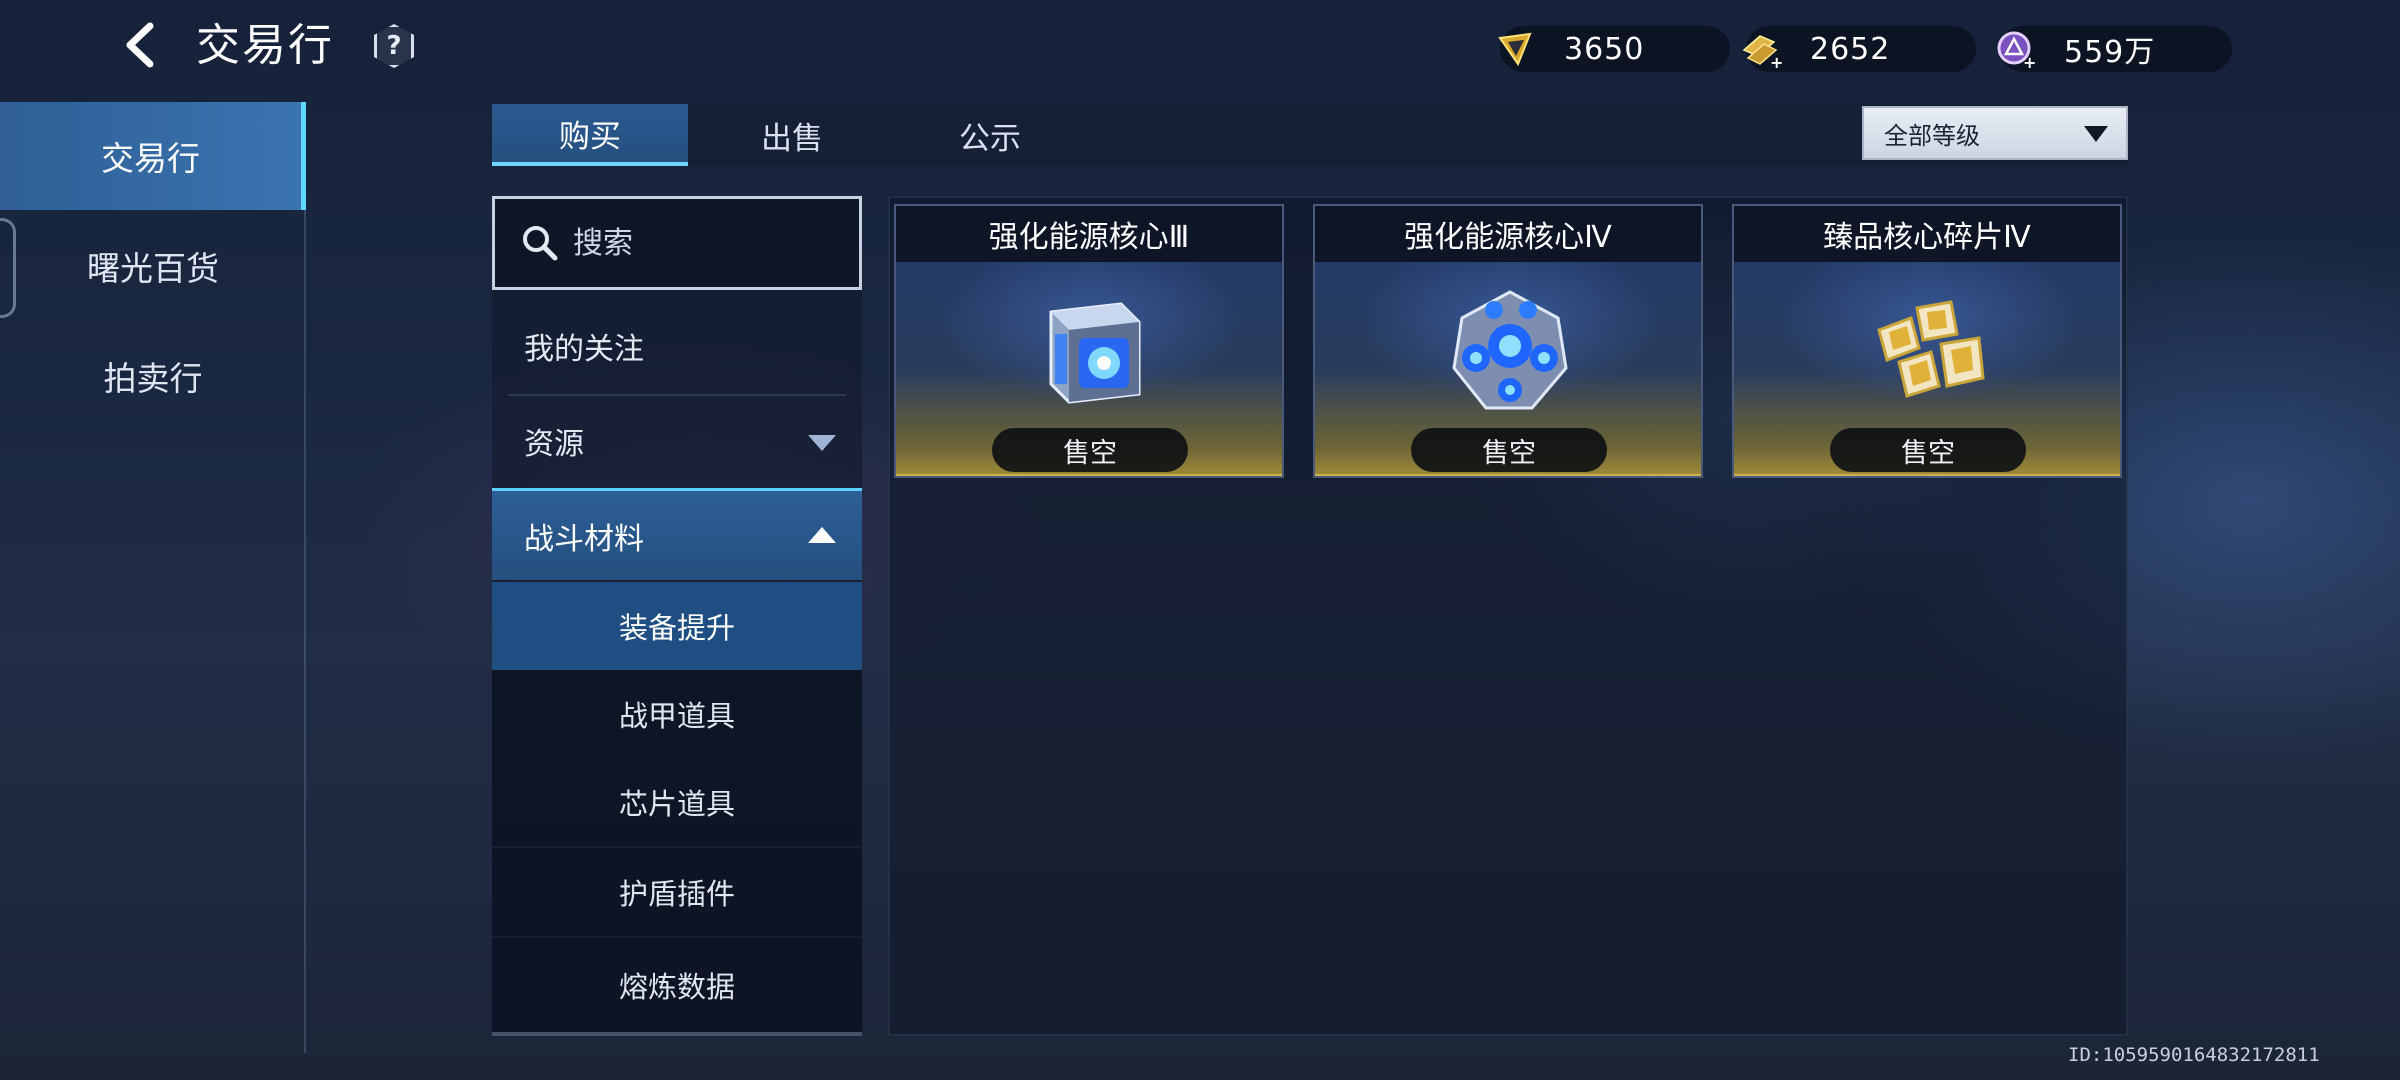 The image size is (2400, 1080). Describe the element at coordinates (1095, 353) in the screenshot. I see `energy-core-cube-icon` at that location.